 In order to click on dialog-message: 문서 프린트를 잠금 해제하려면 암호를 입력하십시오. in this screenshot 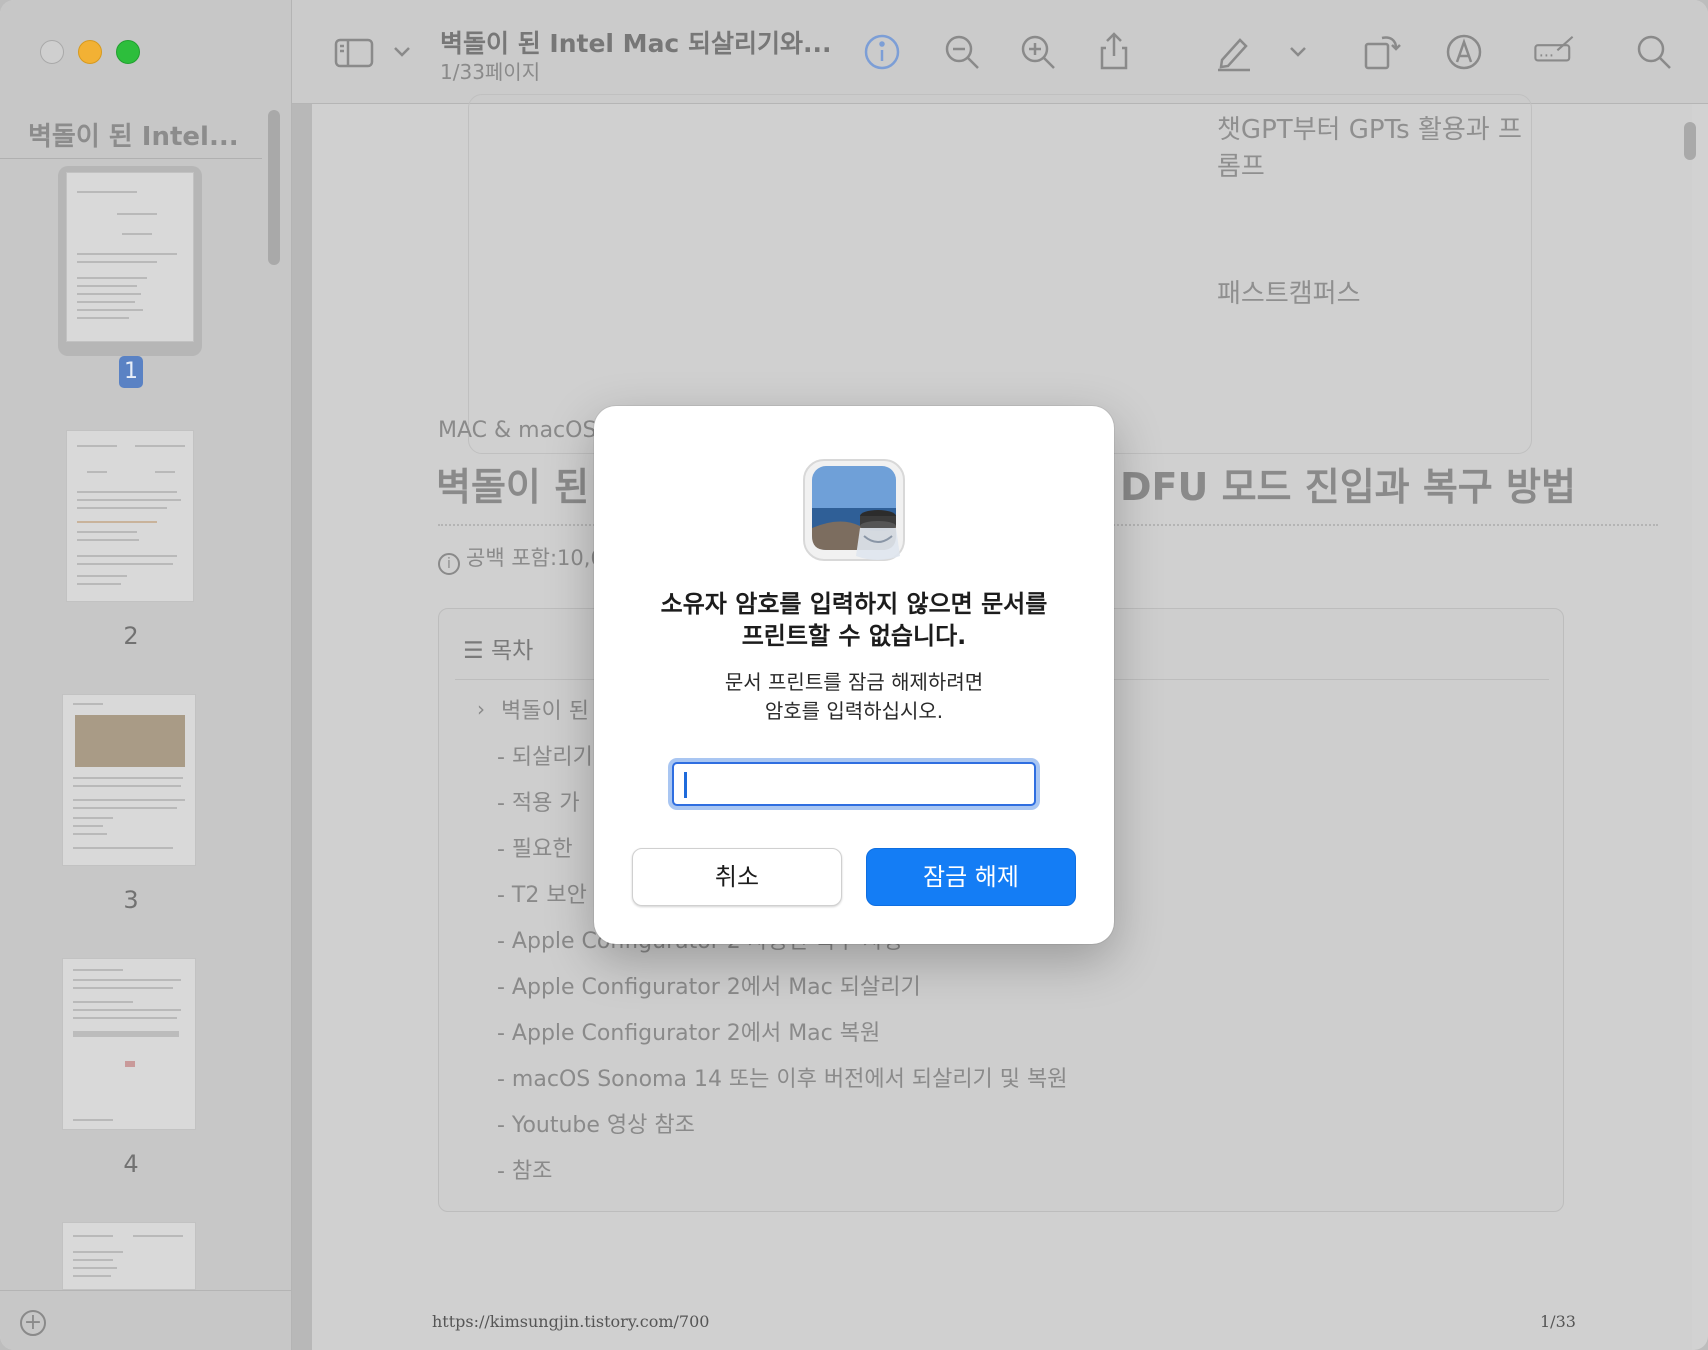, I will do `click(854, 696)`.